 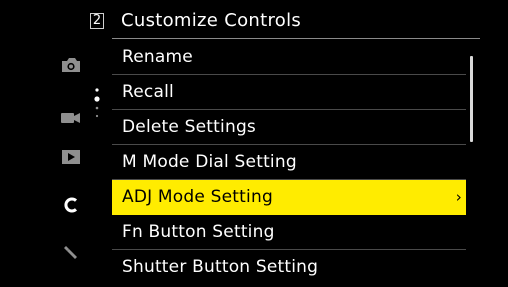 What do you see at coordinates (211, 20) in the screenshot?
I see `page-title: Customize Controls` at bounding box center [211, 20].